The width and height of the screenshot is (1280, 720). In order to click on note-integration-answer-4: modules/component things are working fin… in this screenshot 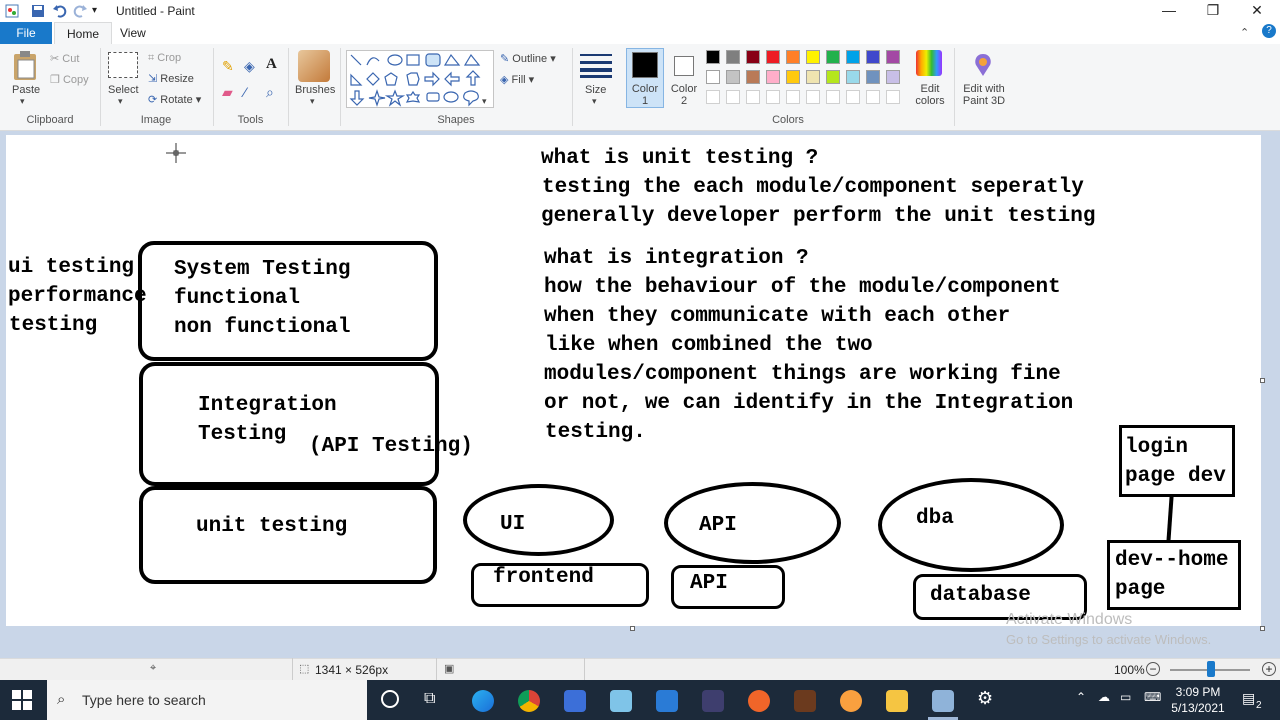, I will do `click(802, 374)`.